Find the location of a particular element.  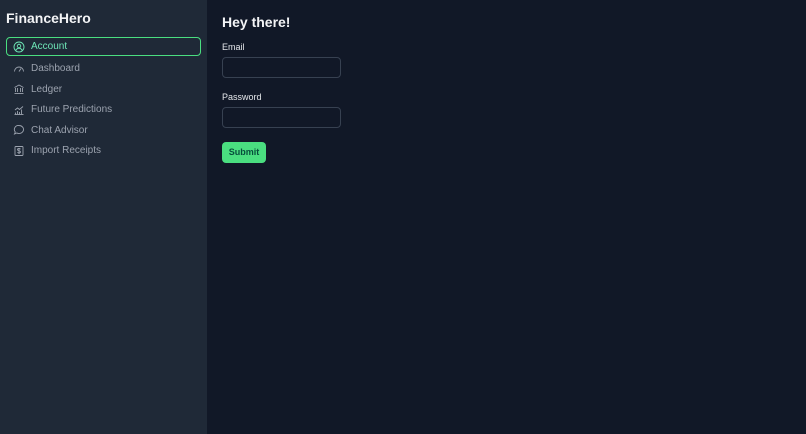

sidebar-item-label: Chat Advisor is located at coordinates (59, 130).